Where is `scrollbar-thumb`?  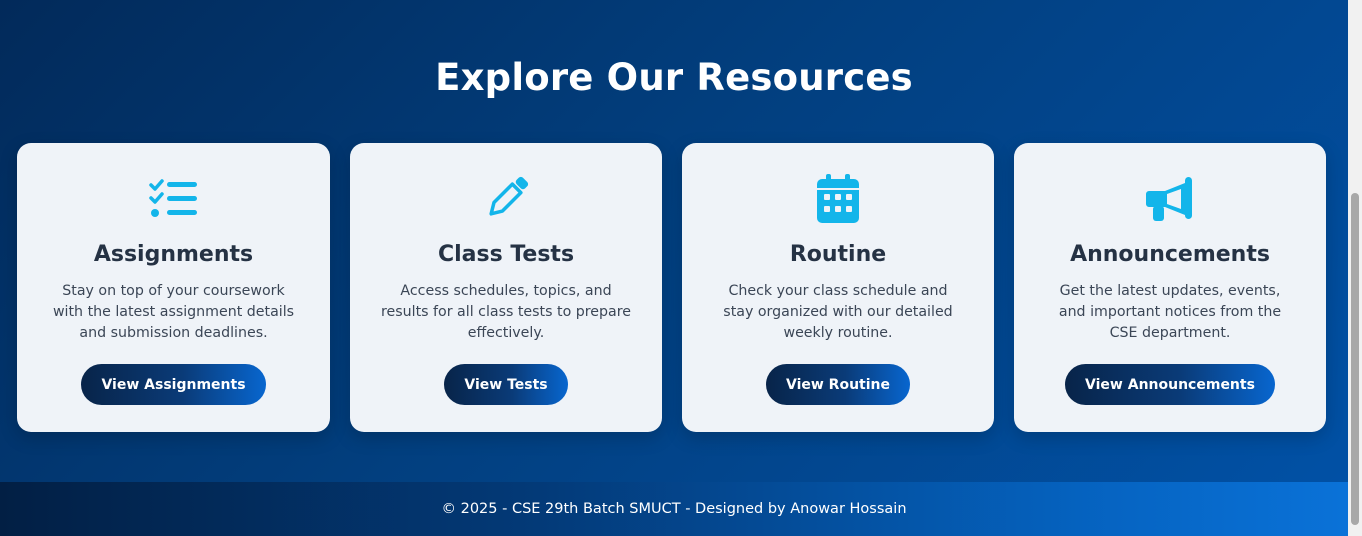 scrollbar-thumb is located at coordinates (1355, 359).